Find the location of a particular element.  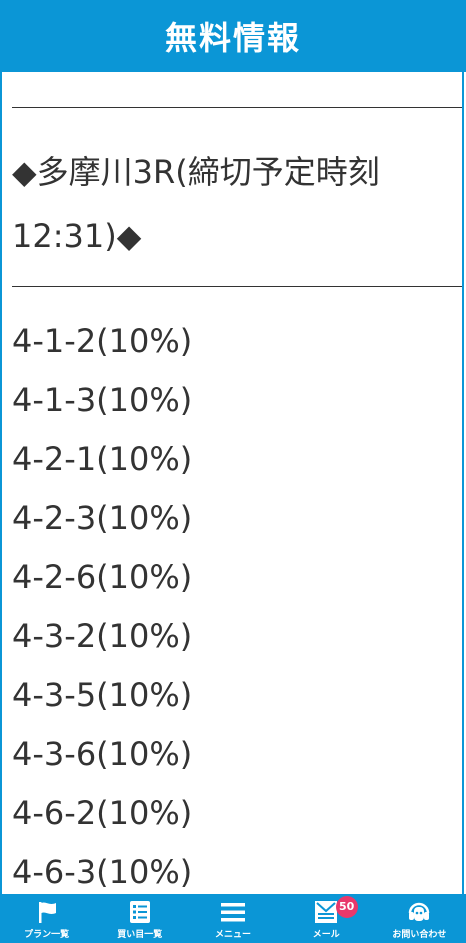

race-heading: ◆多摩川3R(締切予定時刻 12:31)◆ is located at coordinates (232, 204).